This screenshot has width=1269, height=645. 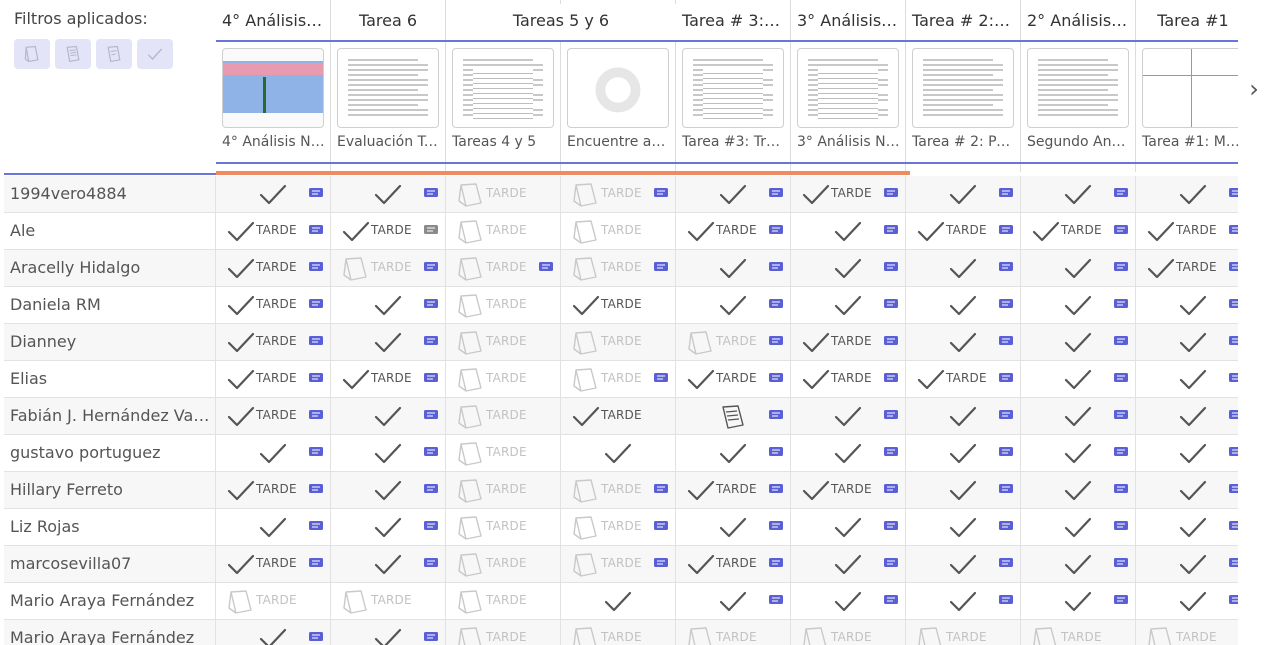 I want to click on assignment-subtitle: Tarea # 2: Polinomios, so click(x=964, y=142).